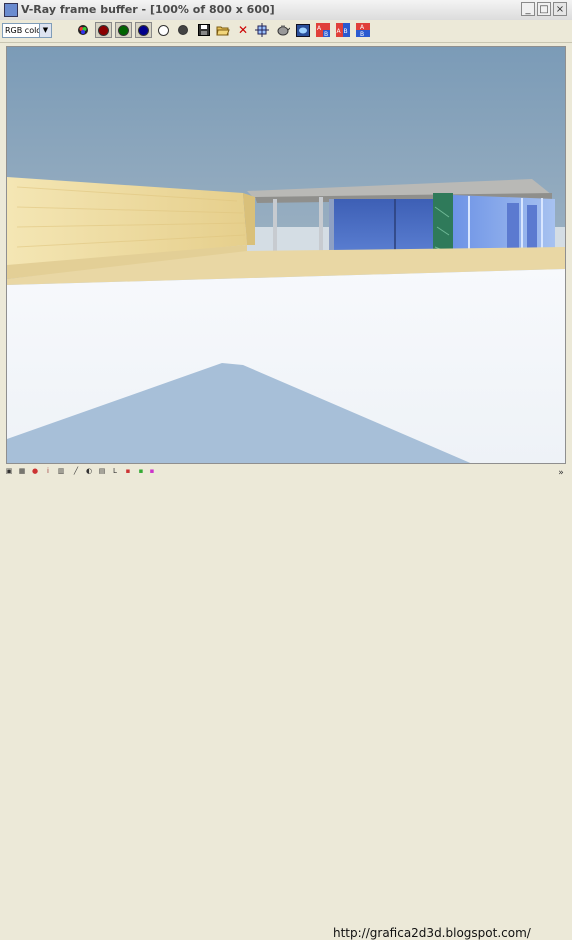  What do you see at coordinates (48, 471) in the screenshot?
I see `status-info-icon: i` at bounding box center [48, 471].